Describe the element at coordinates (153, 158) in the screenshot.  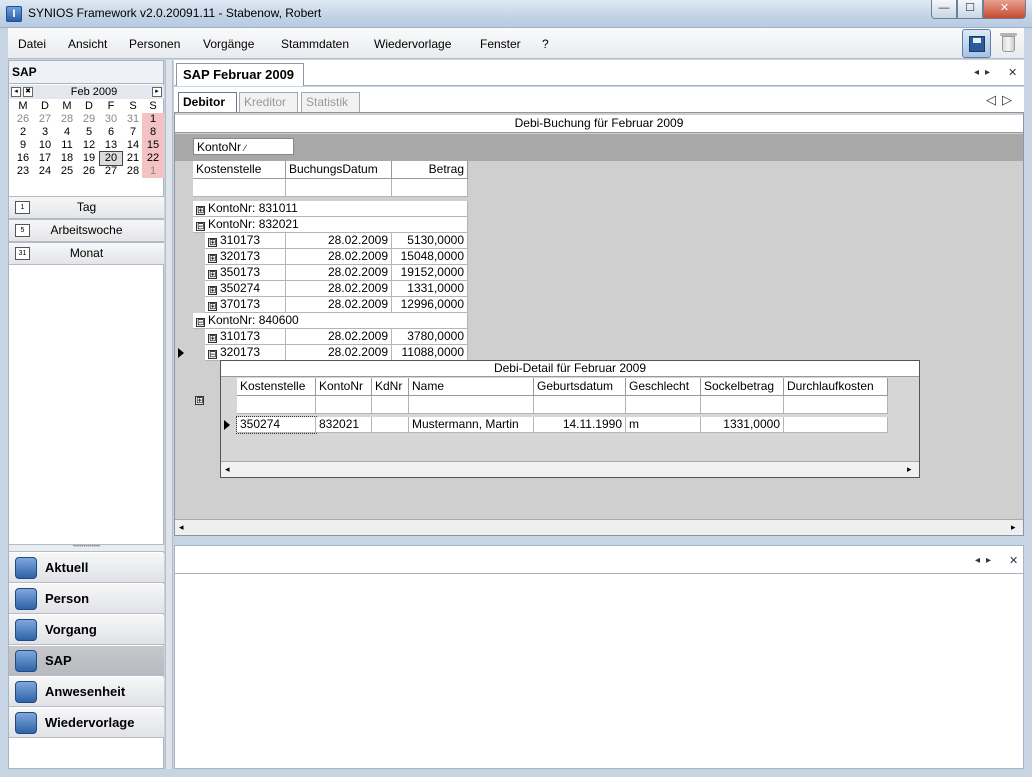
I see `calendar-day: 22` at that location.